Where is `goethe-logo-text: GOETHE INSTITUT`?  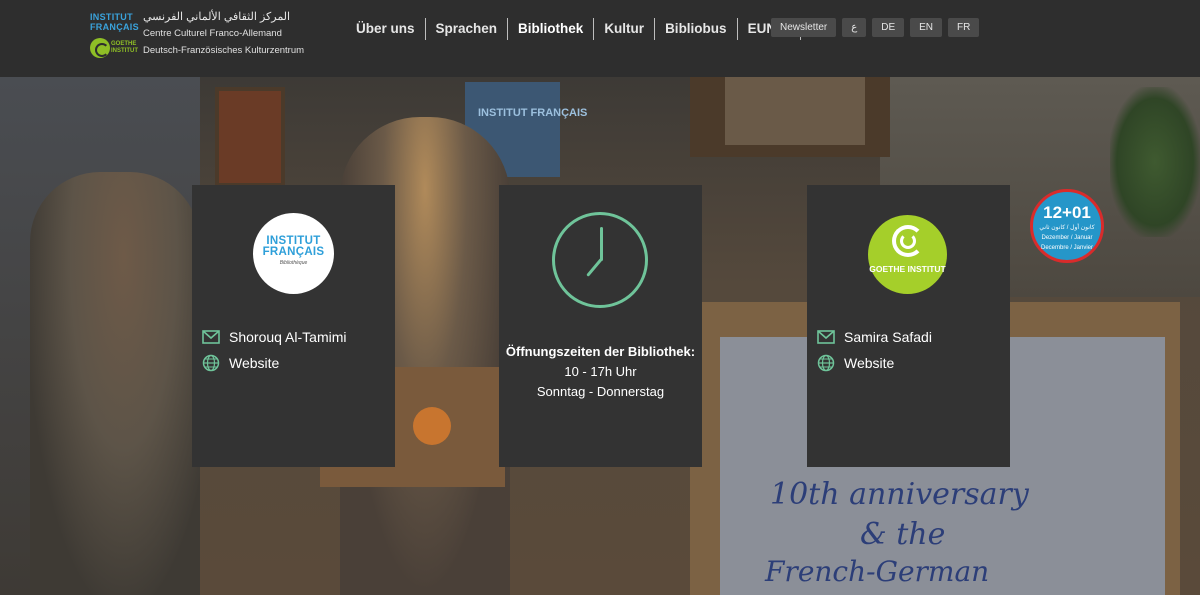
goethe-logo-text: GOETHE INSTITUT is located at coordinates (124, 47).